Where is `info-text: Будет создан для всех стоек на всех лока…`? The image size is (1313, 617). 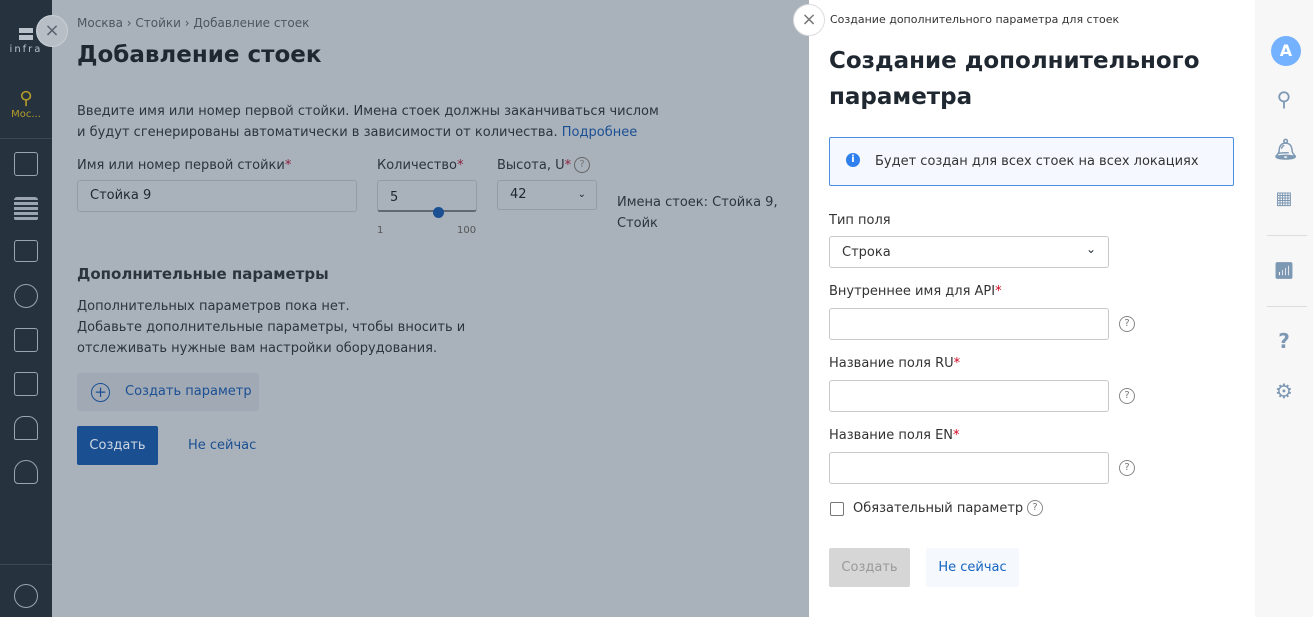
info-text: Будет создан для всех стоек на всех лока… is located at coordinates (1037, 161).